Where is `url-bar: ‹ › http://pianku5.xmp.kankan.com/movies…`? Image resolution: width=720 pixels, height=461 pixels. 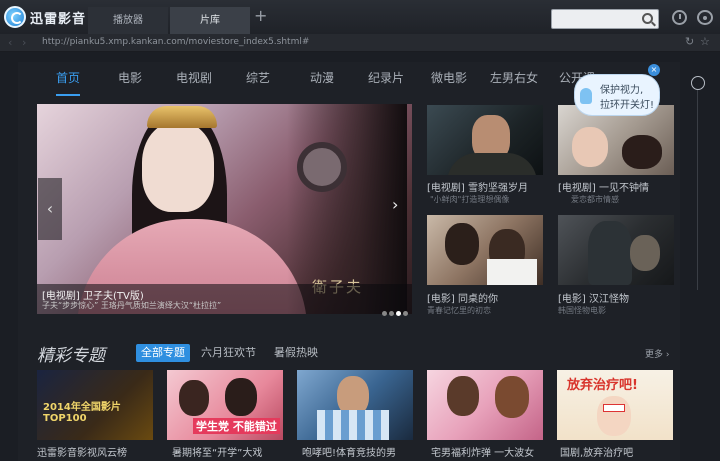
url-bar: ‹ › http://pianku5.xmp.kankan.com/movies… is located at coordinates (360, 43).